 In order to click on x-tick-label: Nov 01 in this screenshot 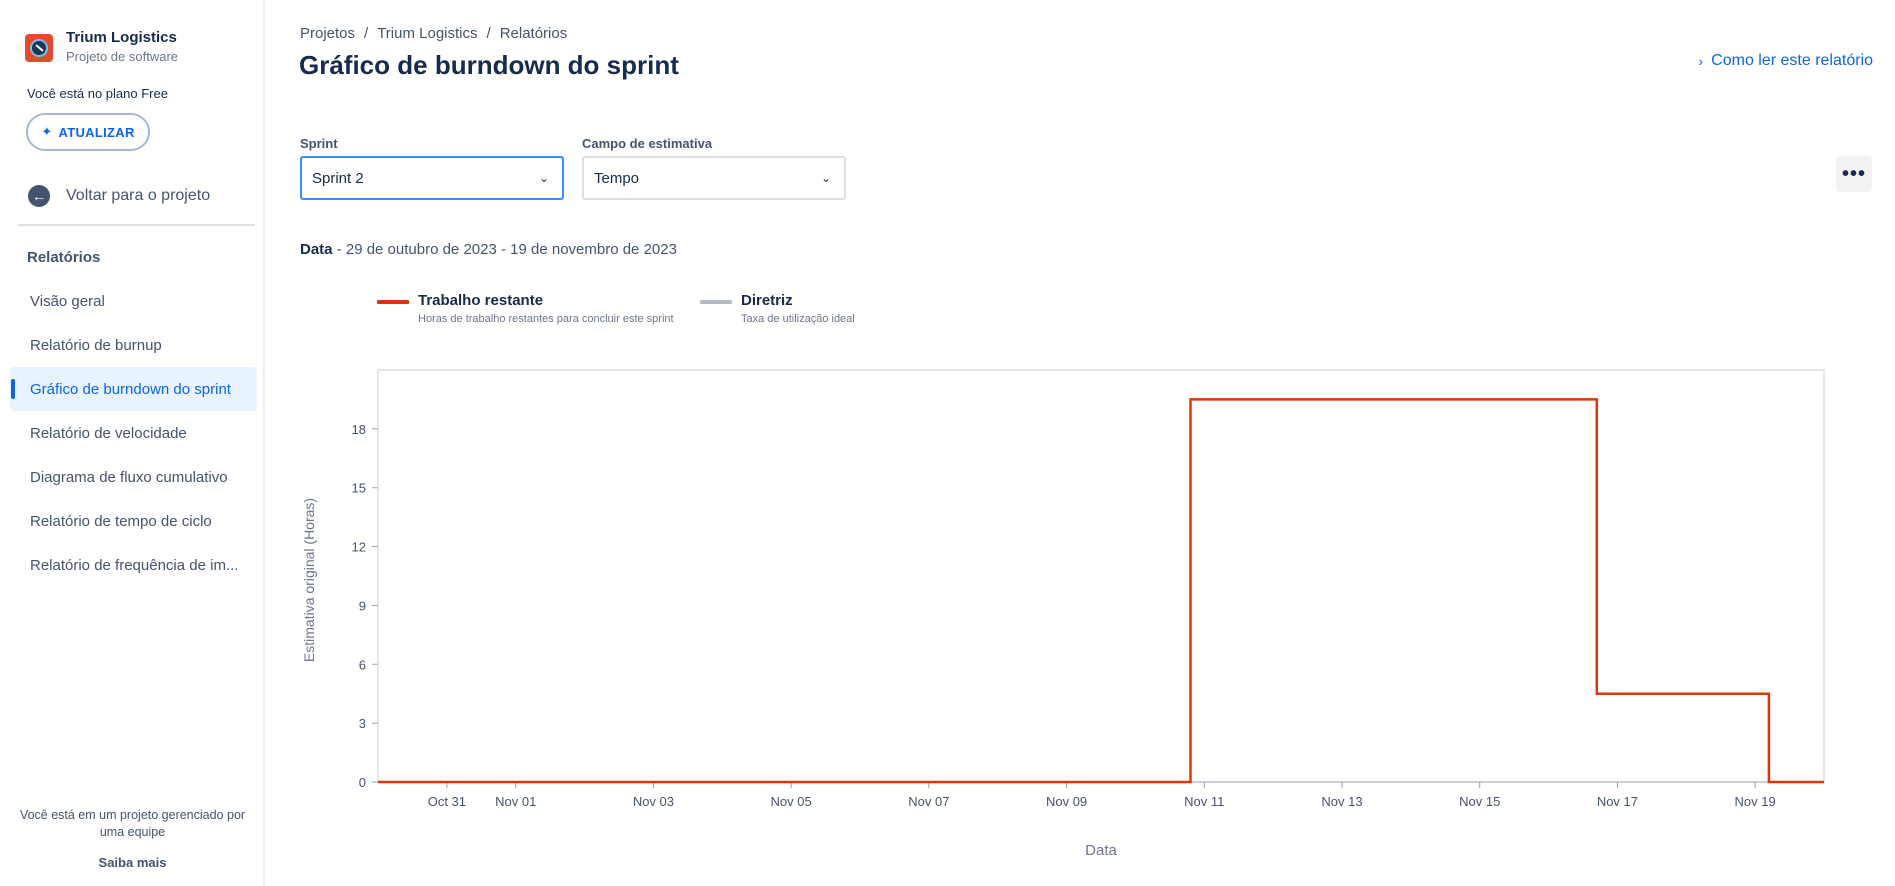, I will do `click(515, 801)`.